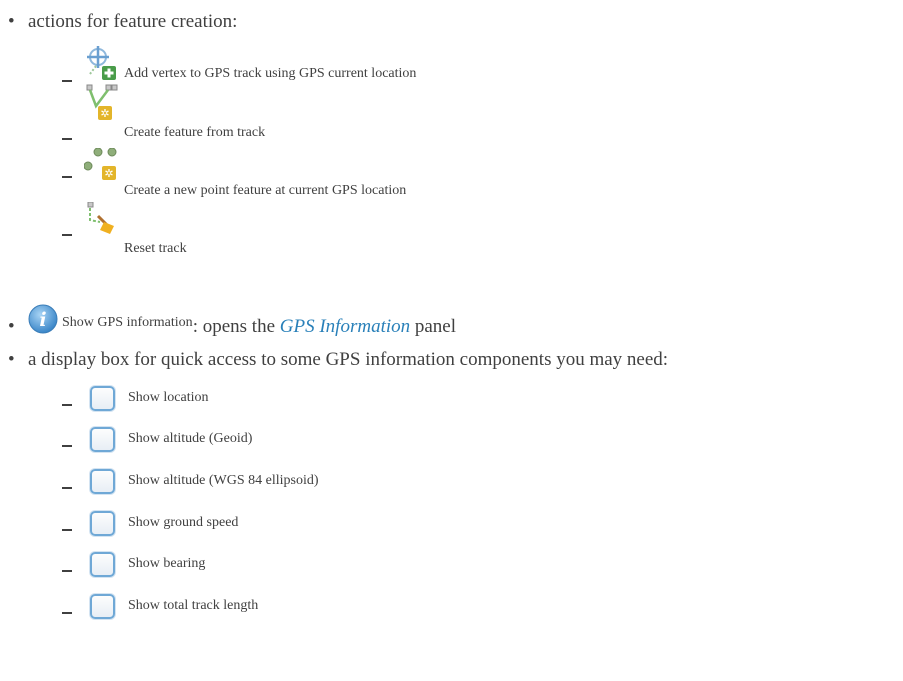  I want to click on list-item-show-location: Show location, so click(262, 403).